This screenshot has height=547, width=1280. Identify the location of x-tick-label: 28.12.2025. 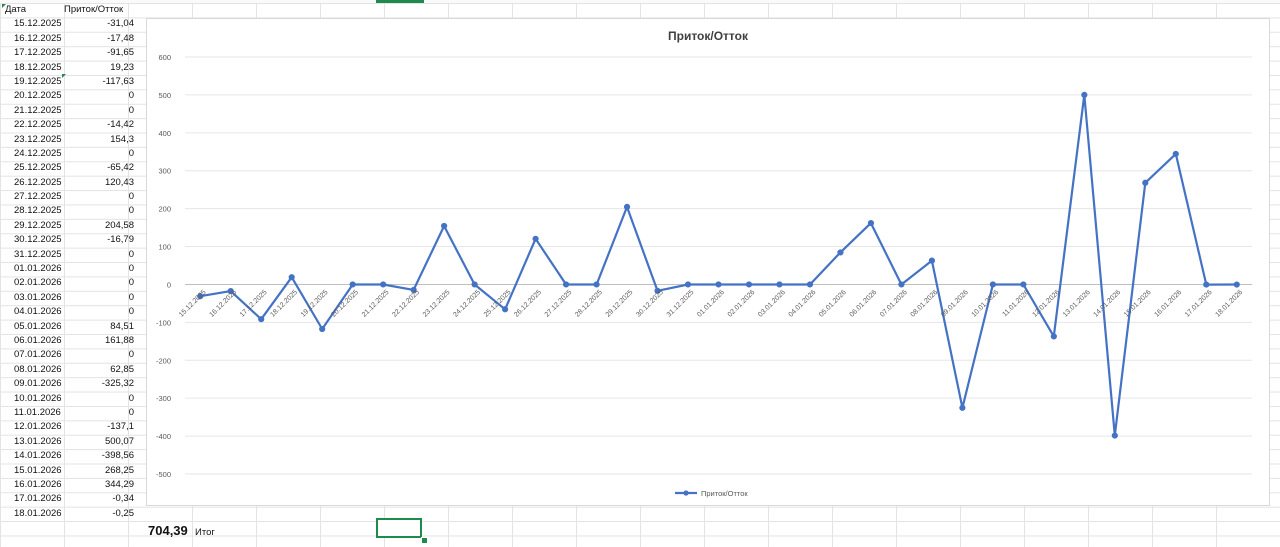
(589, 304).